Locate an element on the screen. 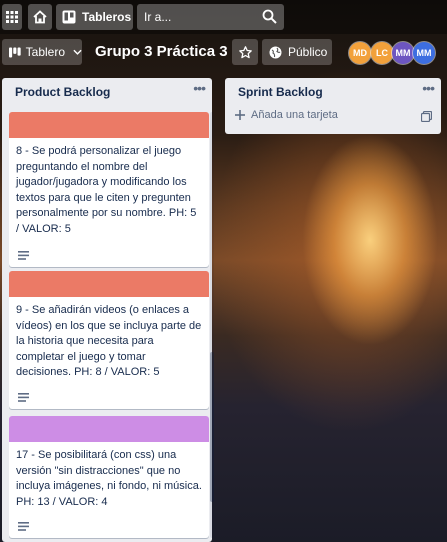  boards-label: Tableros is located at coordinates (107, 17).